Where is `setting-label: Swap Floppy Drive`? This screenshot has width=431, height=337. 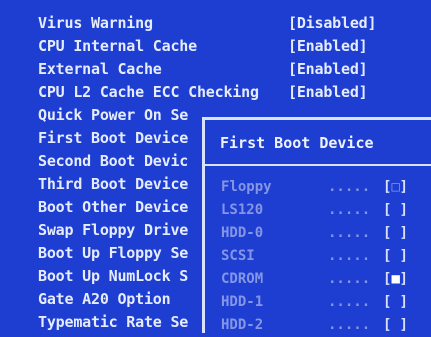 setting-label: Swap Floppy Drive is located at coordinates (113, 230).